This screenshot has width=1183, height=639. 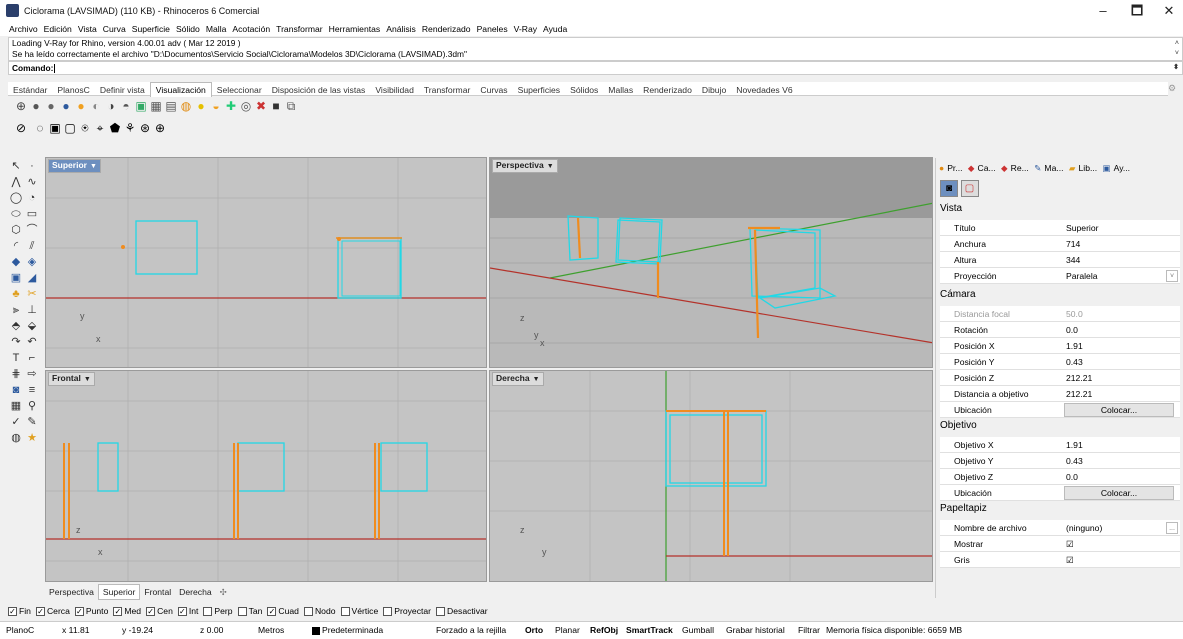 What do you see at coordinates (32, 326) in the screenshot?
I see `copy-icon: ⬙` at bounding box center [32, 326].